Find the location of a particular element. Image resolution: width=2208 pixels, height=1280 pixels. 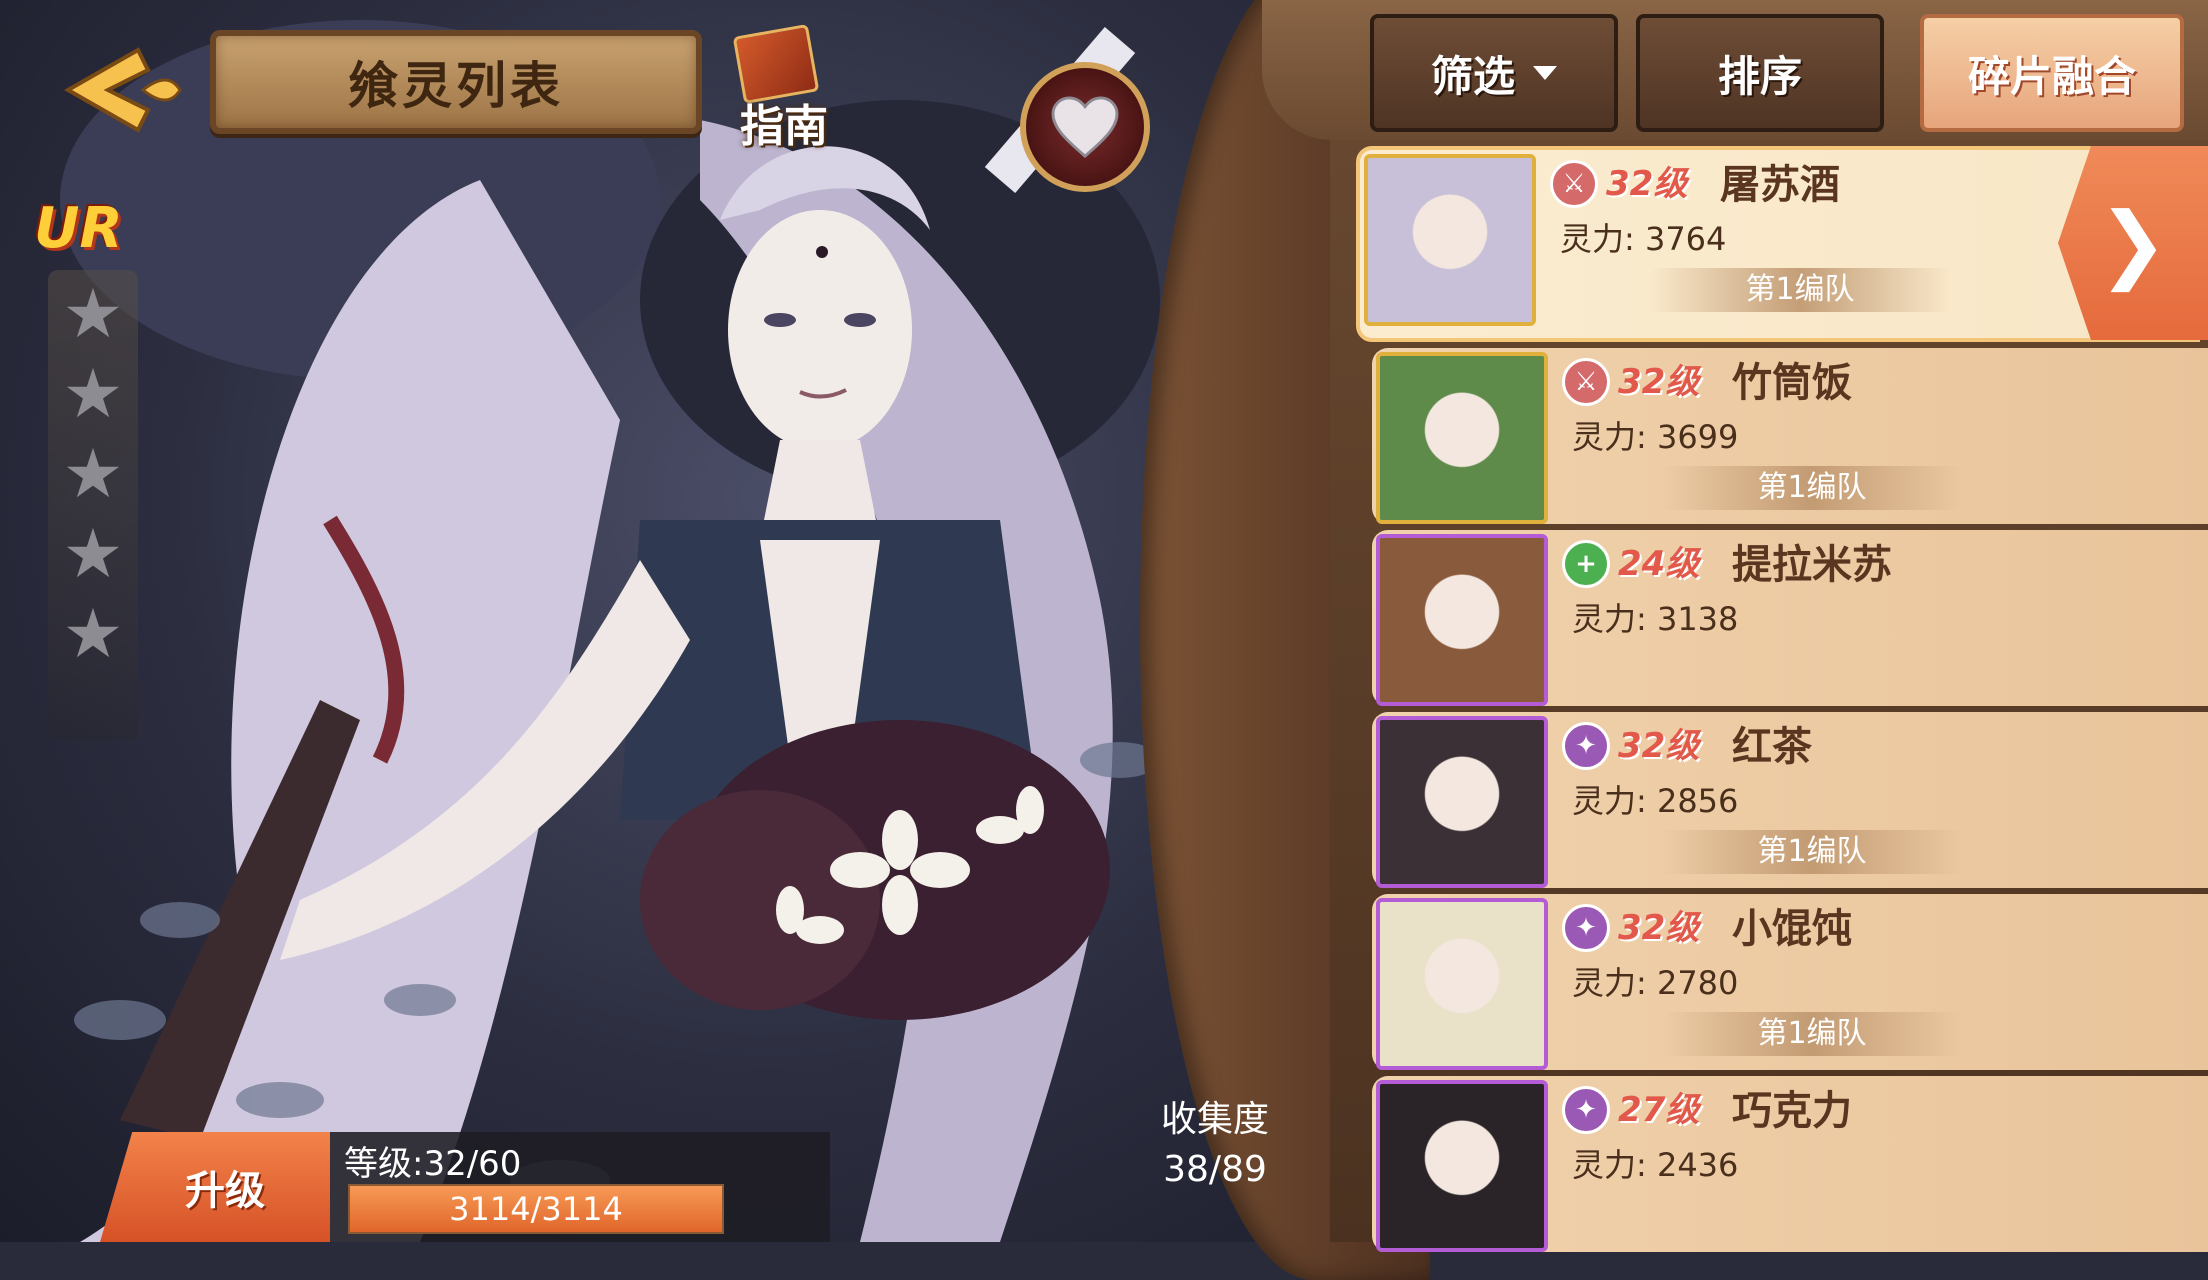

power-value: 灵力: 3699 is located at coordinates (1655, 437).